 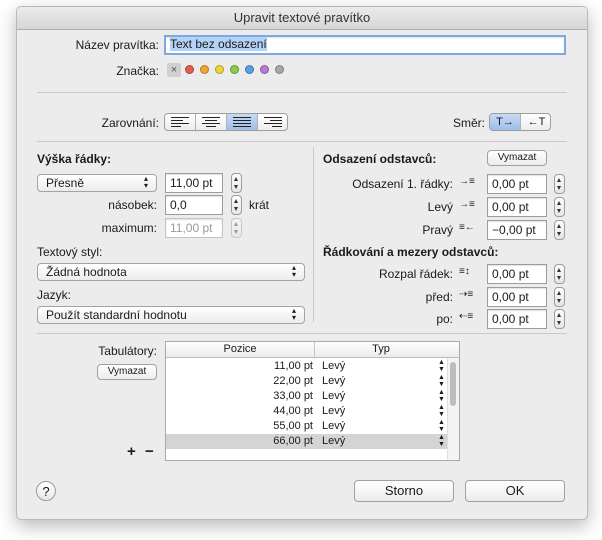 What do you see at coordinates (240, 349) in the screenshot?
I see `column-header-position: Pozice` at bounding box center [240, 349].